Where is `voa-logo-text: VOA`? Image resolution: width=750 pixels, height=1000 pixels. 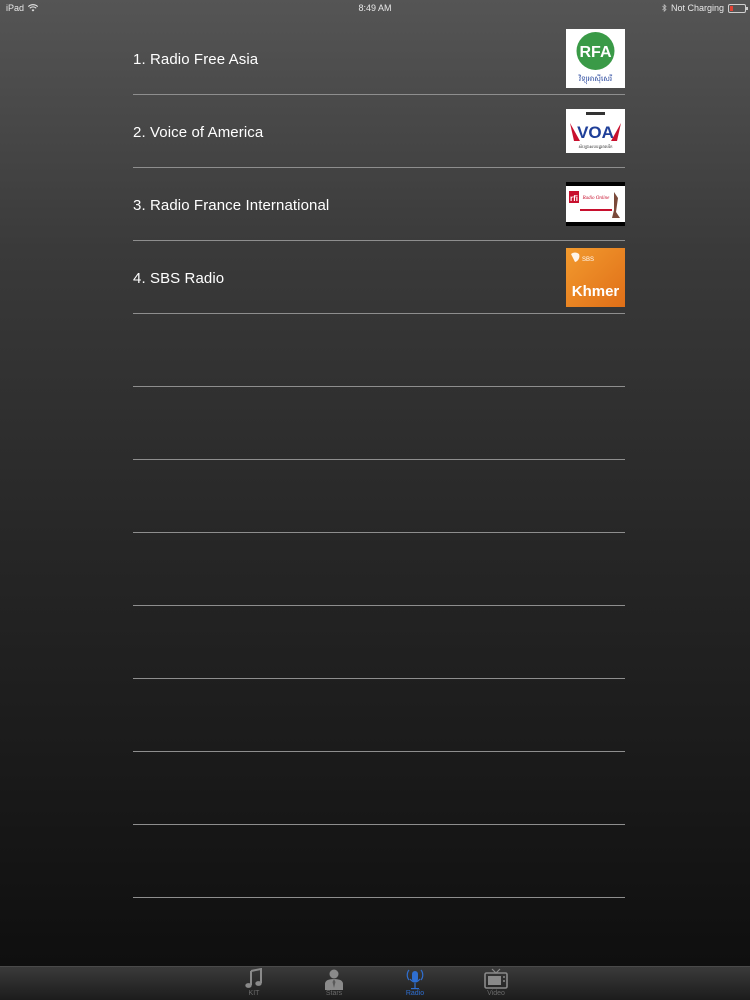
voa-logo-text: VOA is located at coordinates (595, 132).